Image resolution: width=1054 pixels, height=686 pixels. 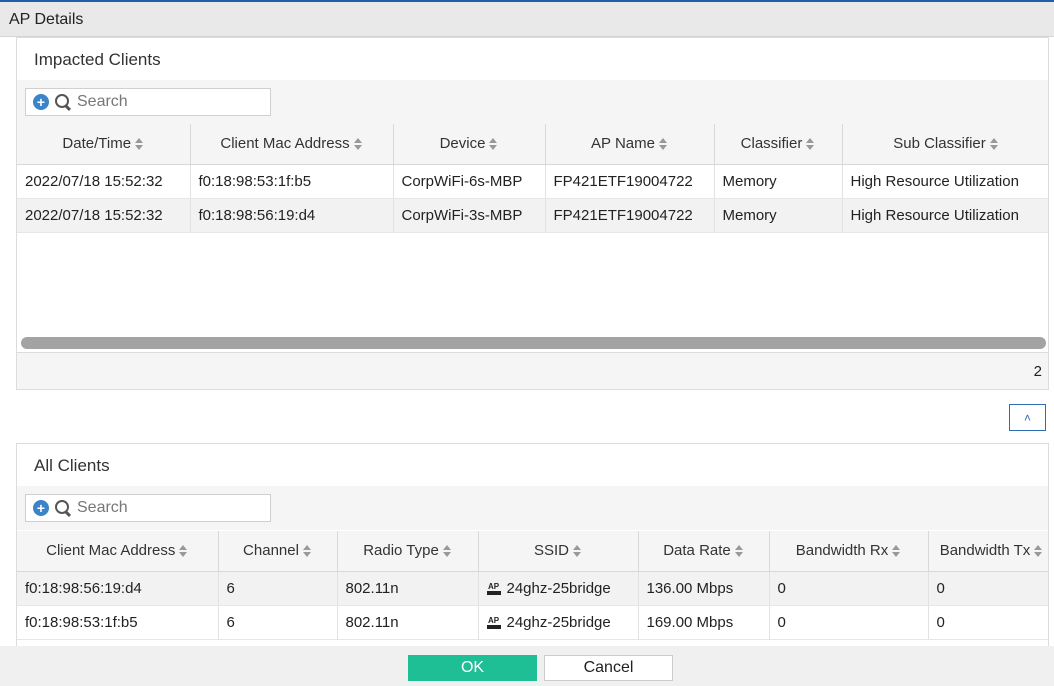 I want to click on cell-text: Memory, so click(x=749, y=215).